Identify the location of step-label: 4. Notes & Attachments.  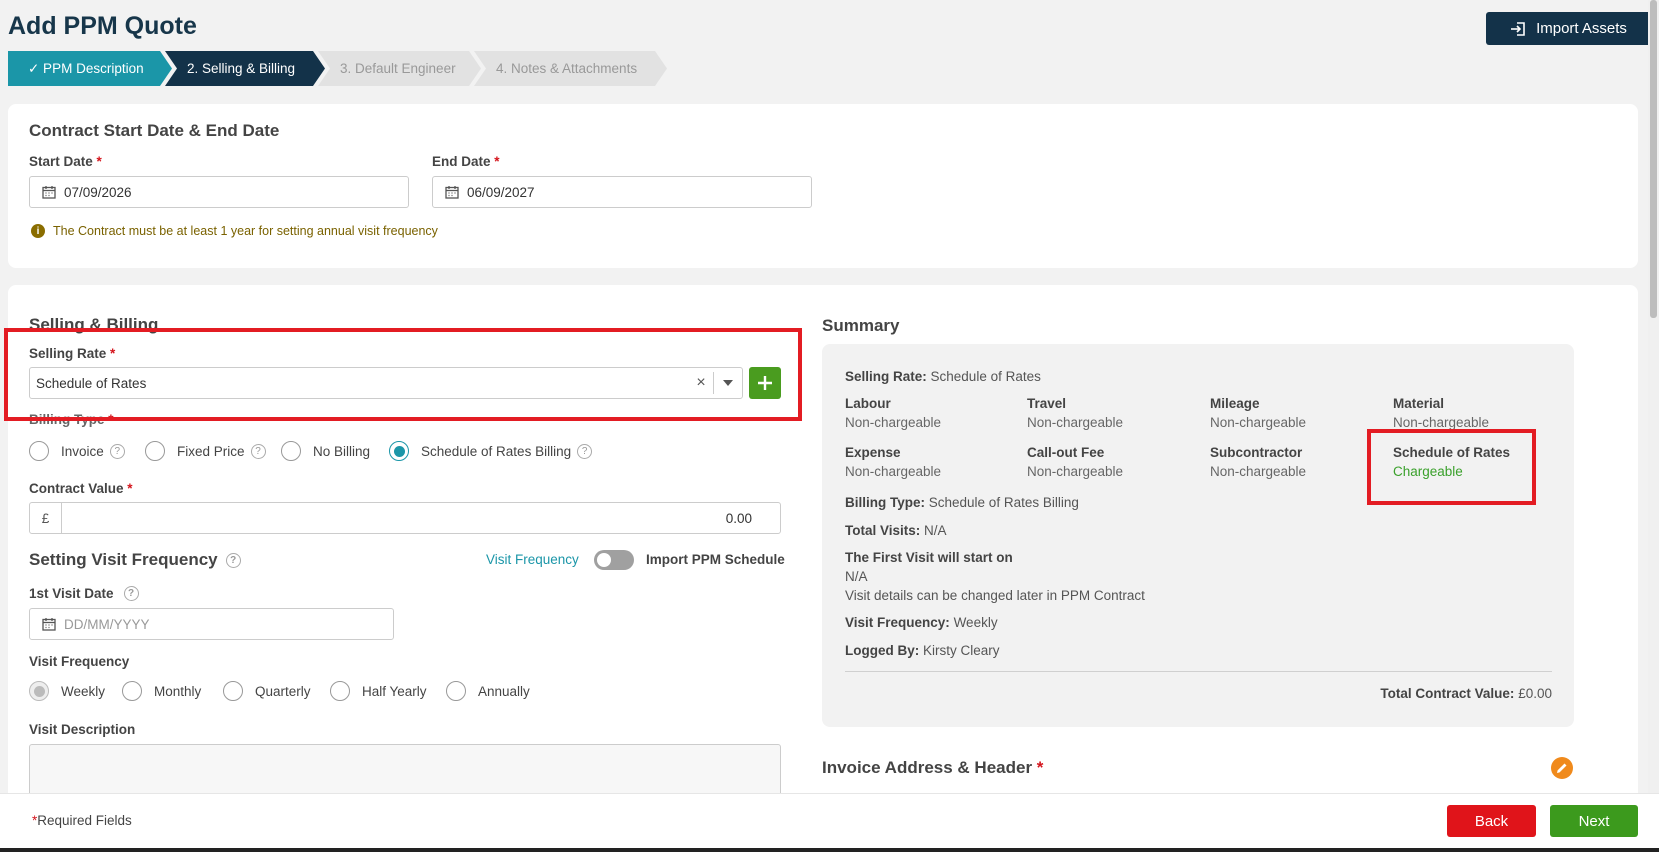
(567, 68).